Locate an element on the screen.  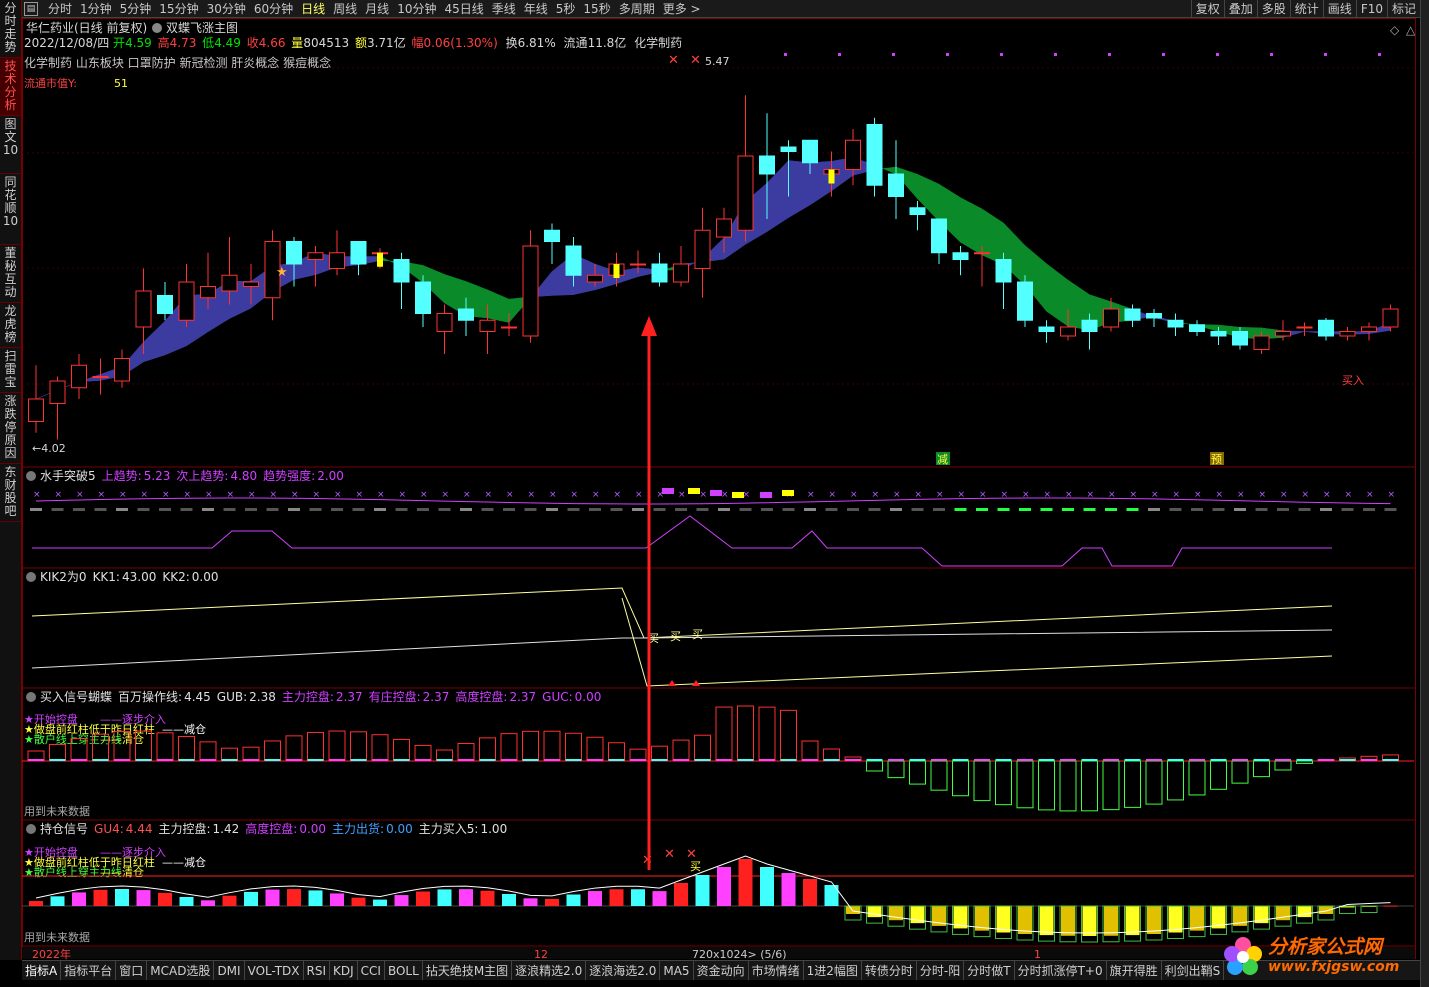
toolbar-button-6: 标记 is located at coordinates (1403, 9).